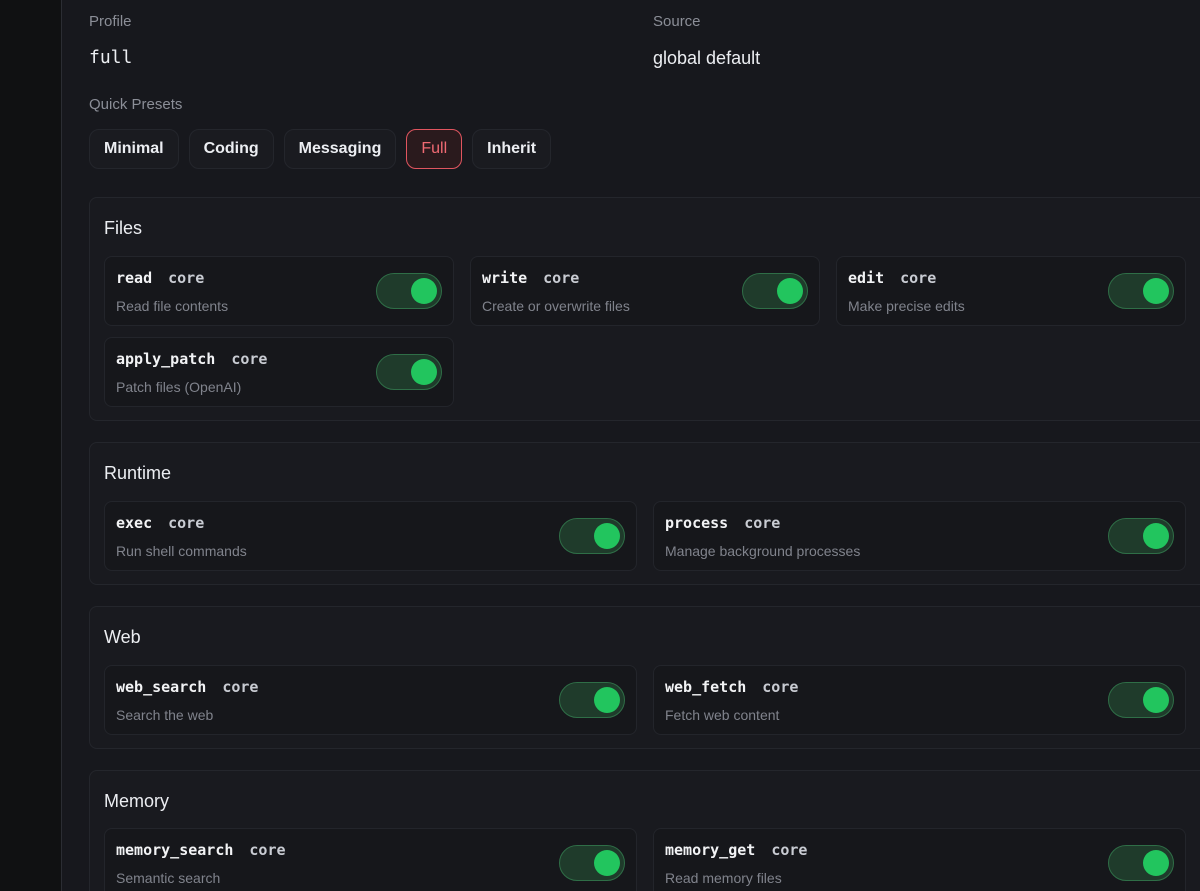  Describe the element at coordinates (763, 551) in the screenshot. I see `tool-description: Manage background processes` at that location.